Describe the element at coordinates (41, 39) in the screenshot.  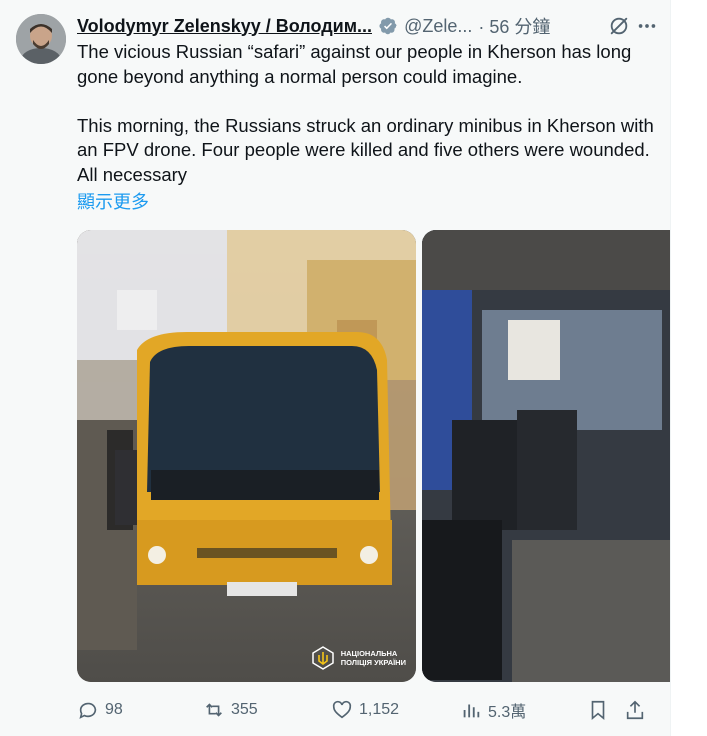
I see `avatar` at that location.